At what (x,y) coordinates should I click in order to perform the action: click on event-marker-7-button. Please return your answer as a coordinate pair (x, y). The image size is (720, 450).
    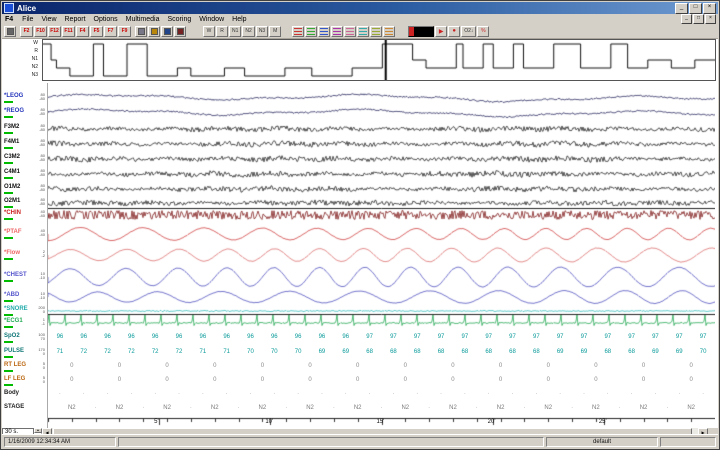
    Looking at the image, I should click on (376, 31).